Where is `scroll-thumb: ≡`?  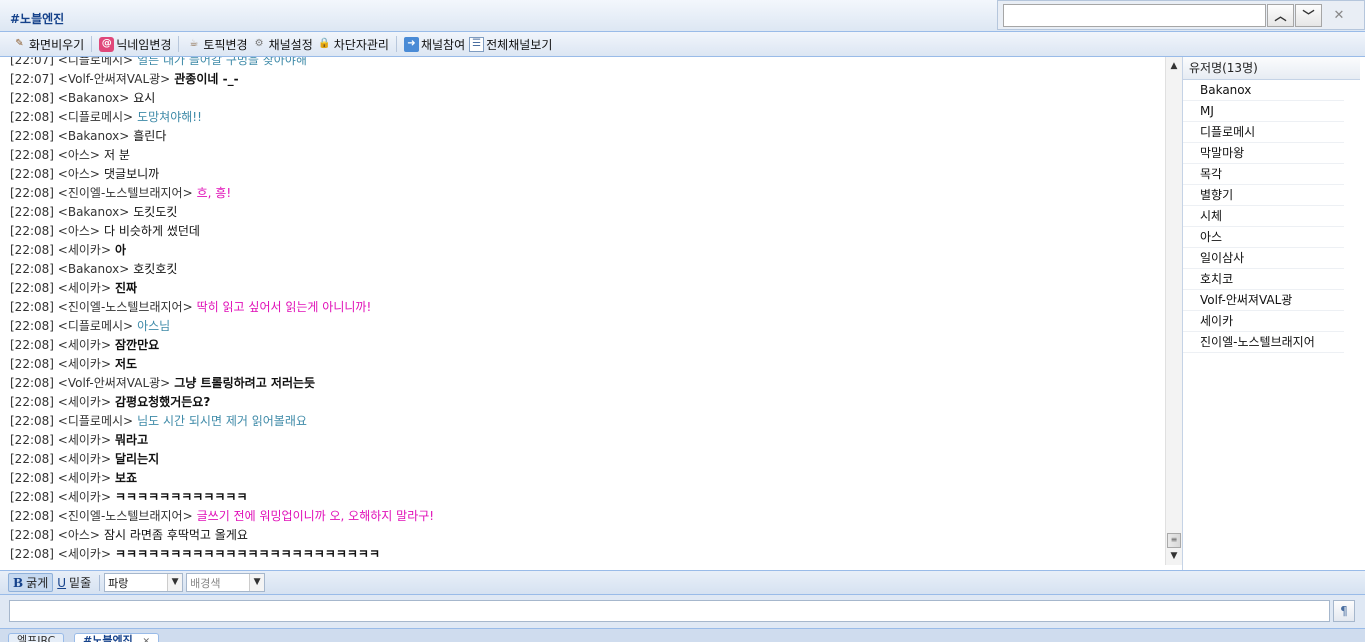 scroll-thumb: ≡ is located at coordinates (1174, 540).